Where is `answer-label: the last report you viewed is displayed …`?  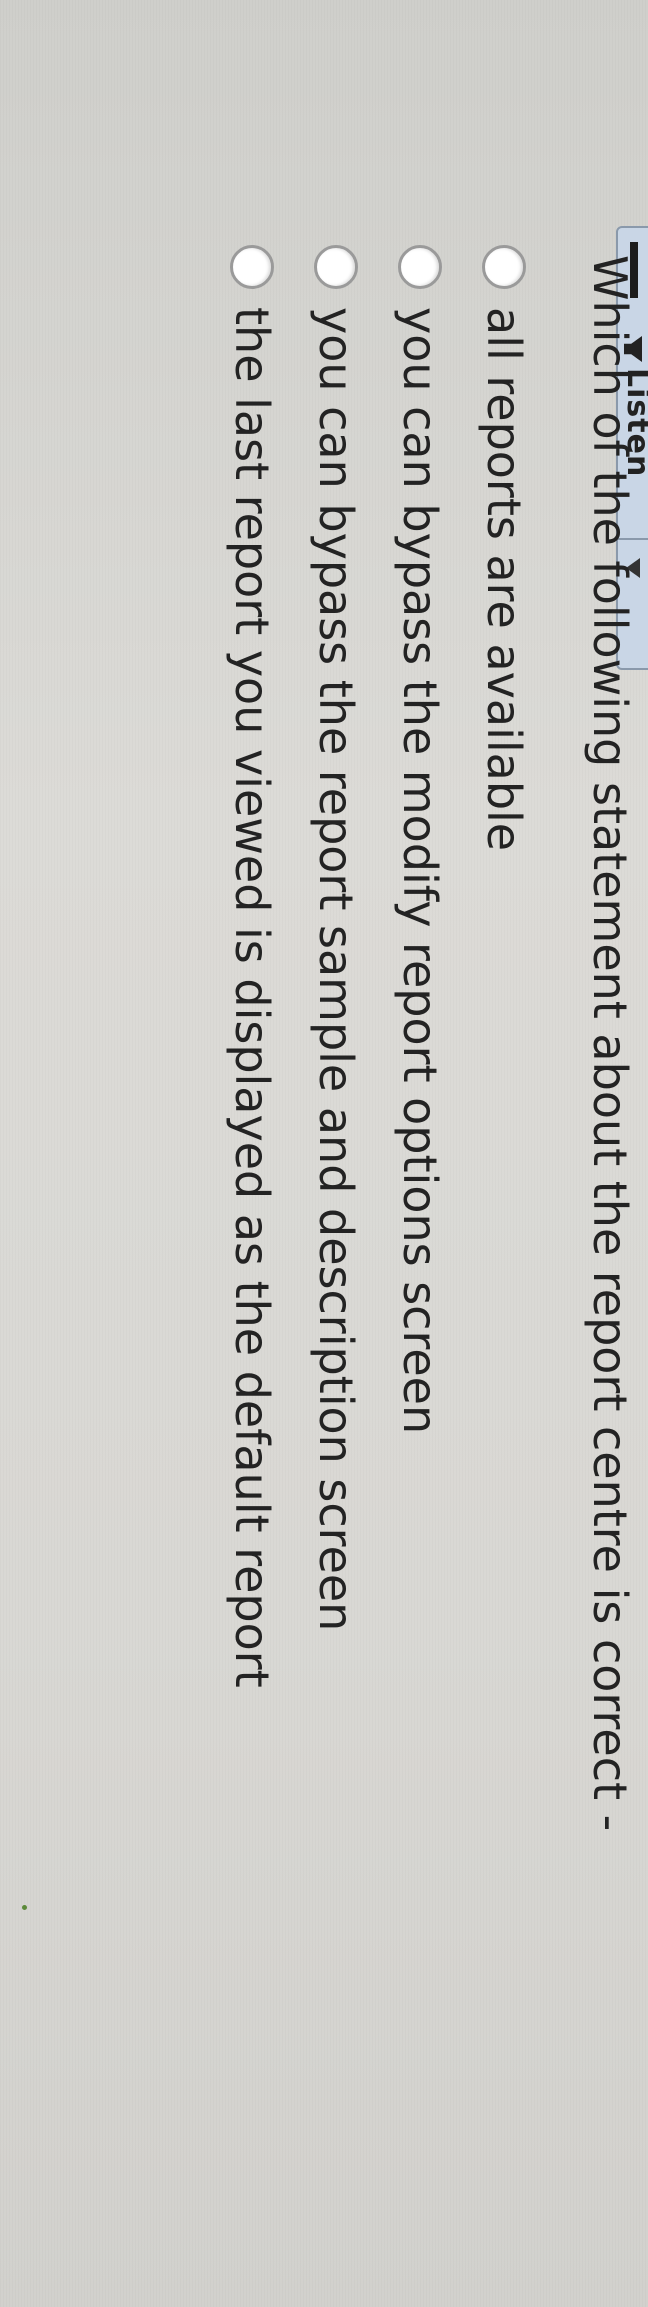 answer-label: the last report you viewed is displayed … is located at coordinates (252, 997).